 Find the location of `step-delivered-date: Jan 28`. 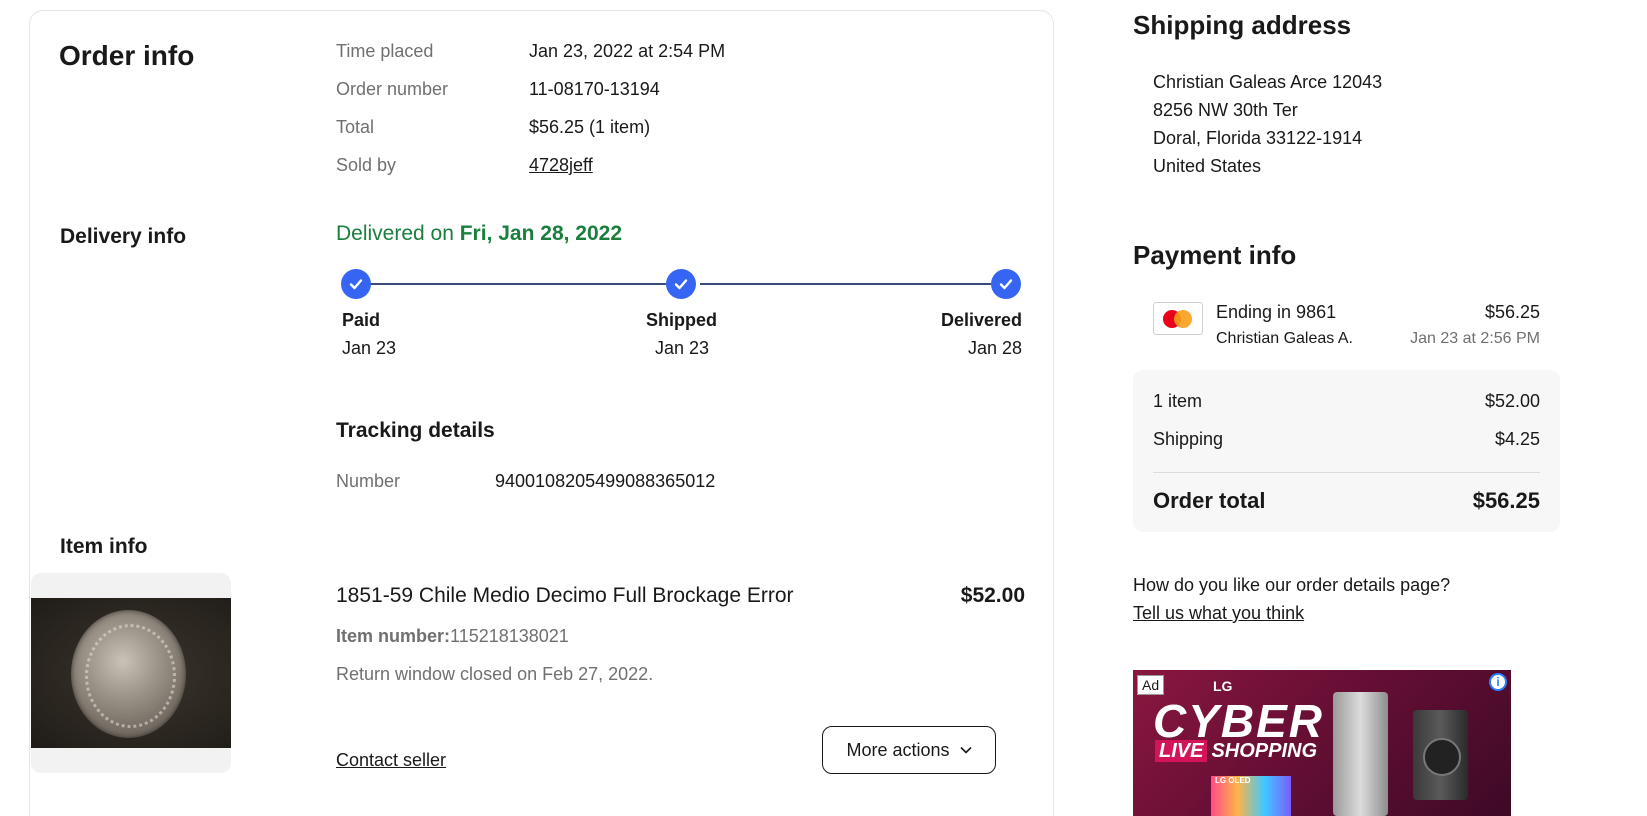

step-delivered-date: Jan 28 is located at coordinates (994, 348).